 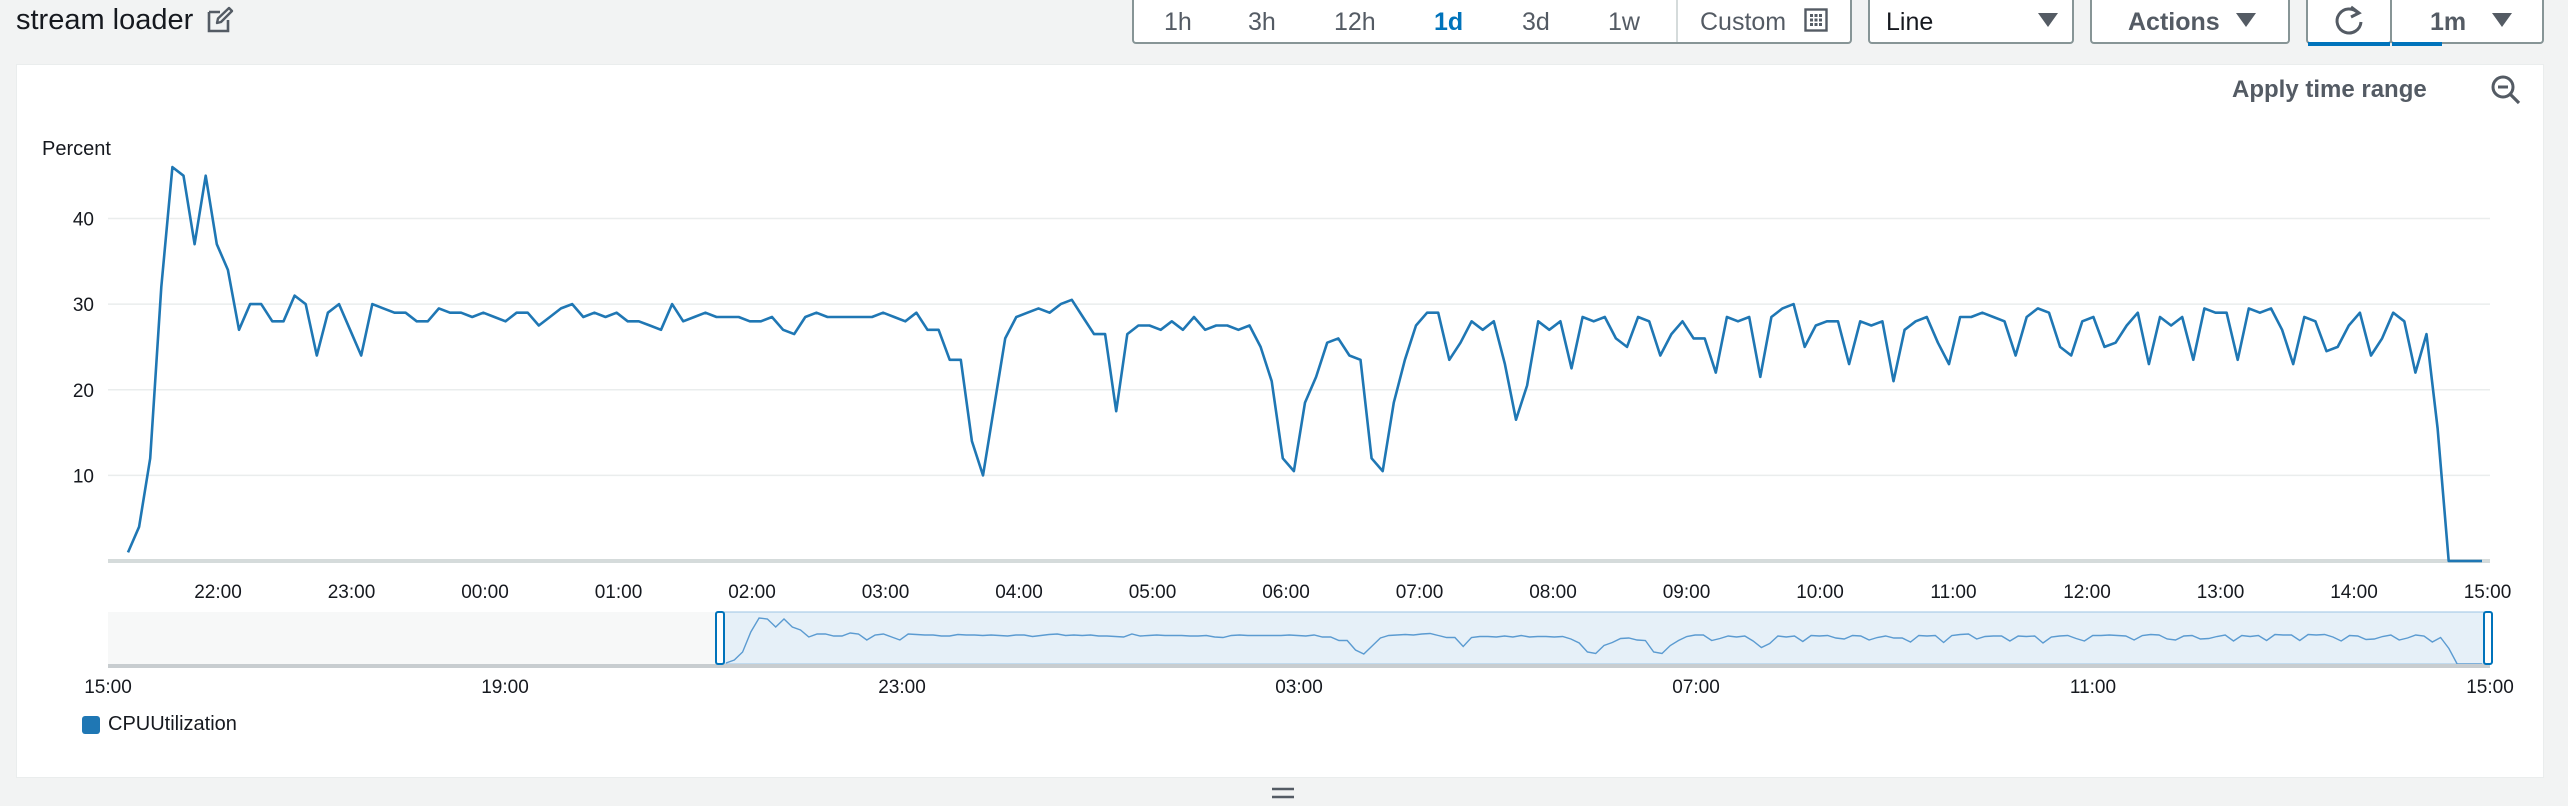 I want to click on x-tick-label: 05:00, so click(x=1153, y=592).